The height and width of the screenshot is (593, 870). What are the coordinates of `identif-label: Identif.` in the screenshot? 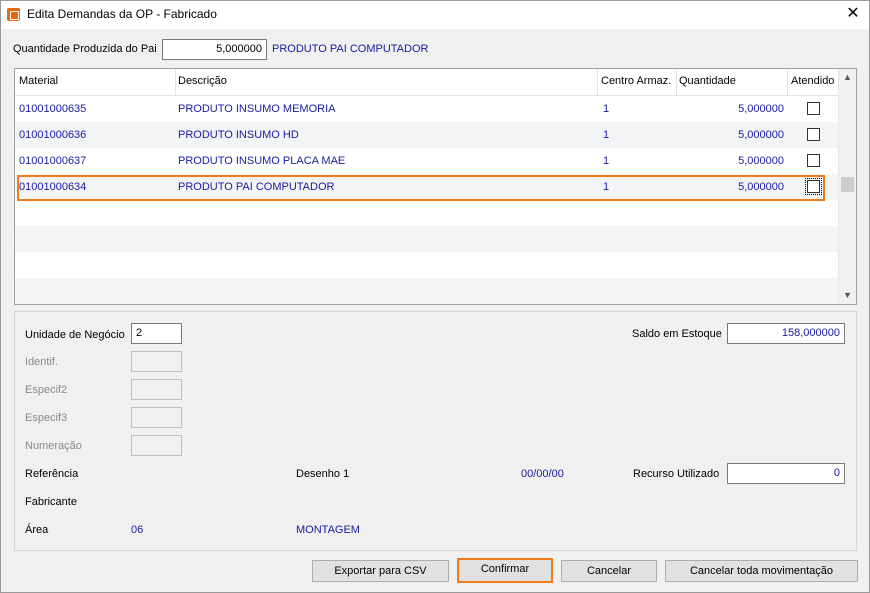 It's located at (42, 362).